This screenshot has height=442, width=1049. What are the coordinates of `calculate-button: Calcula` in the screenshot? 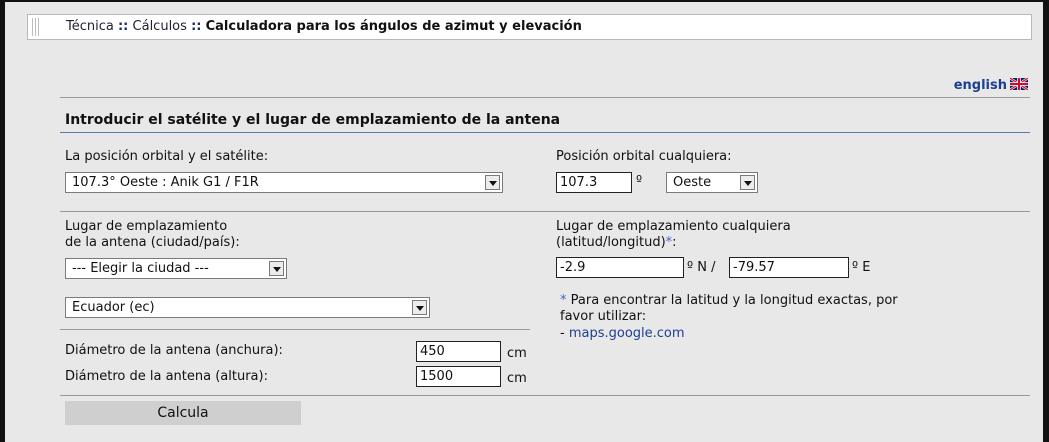 It's located at (183, 413).